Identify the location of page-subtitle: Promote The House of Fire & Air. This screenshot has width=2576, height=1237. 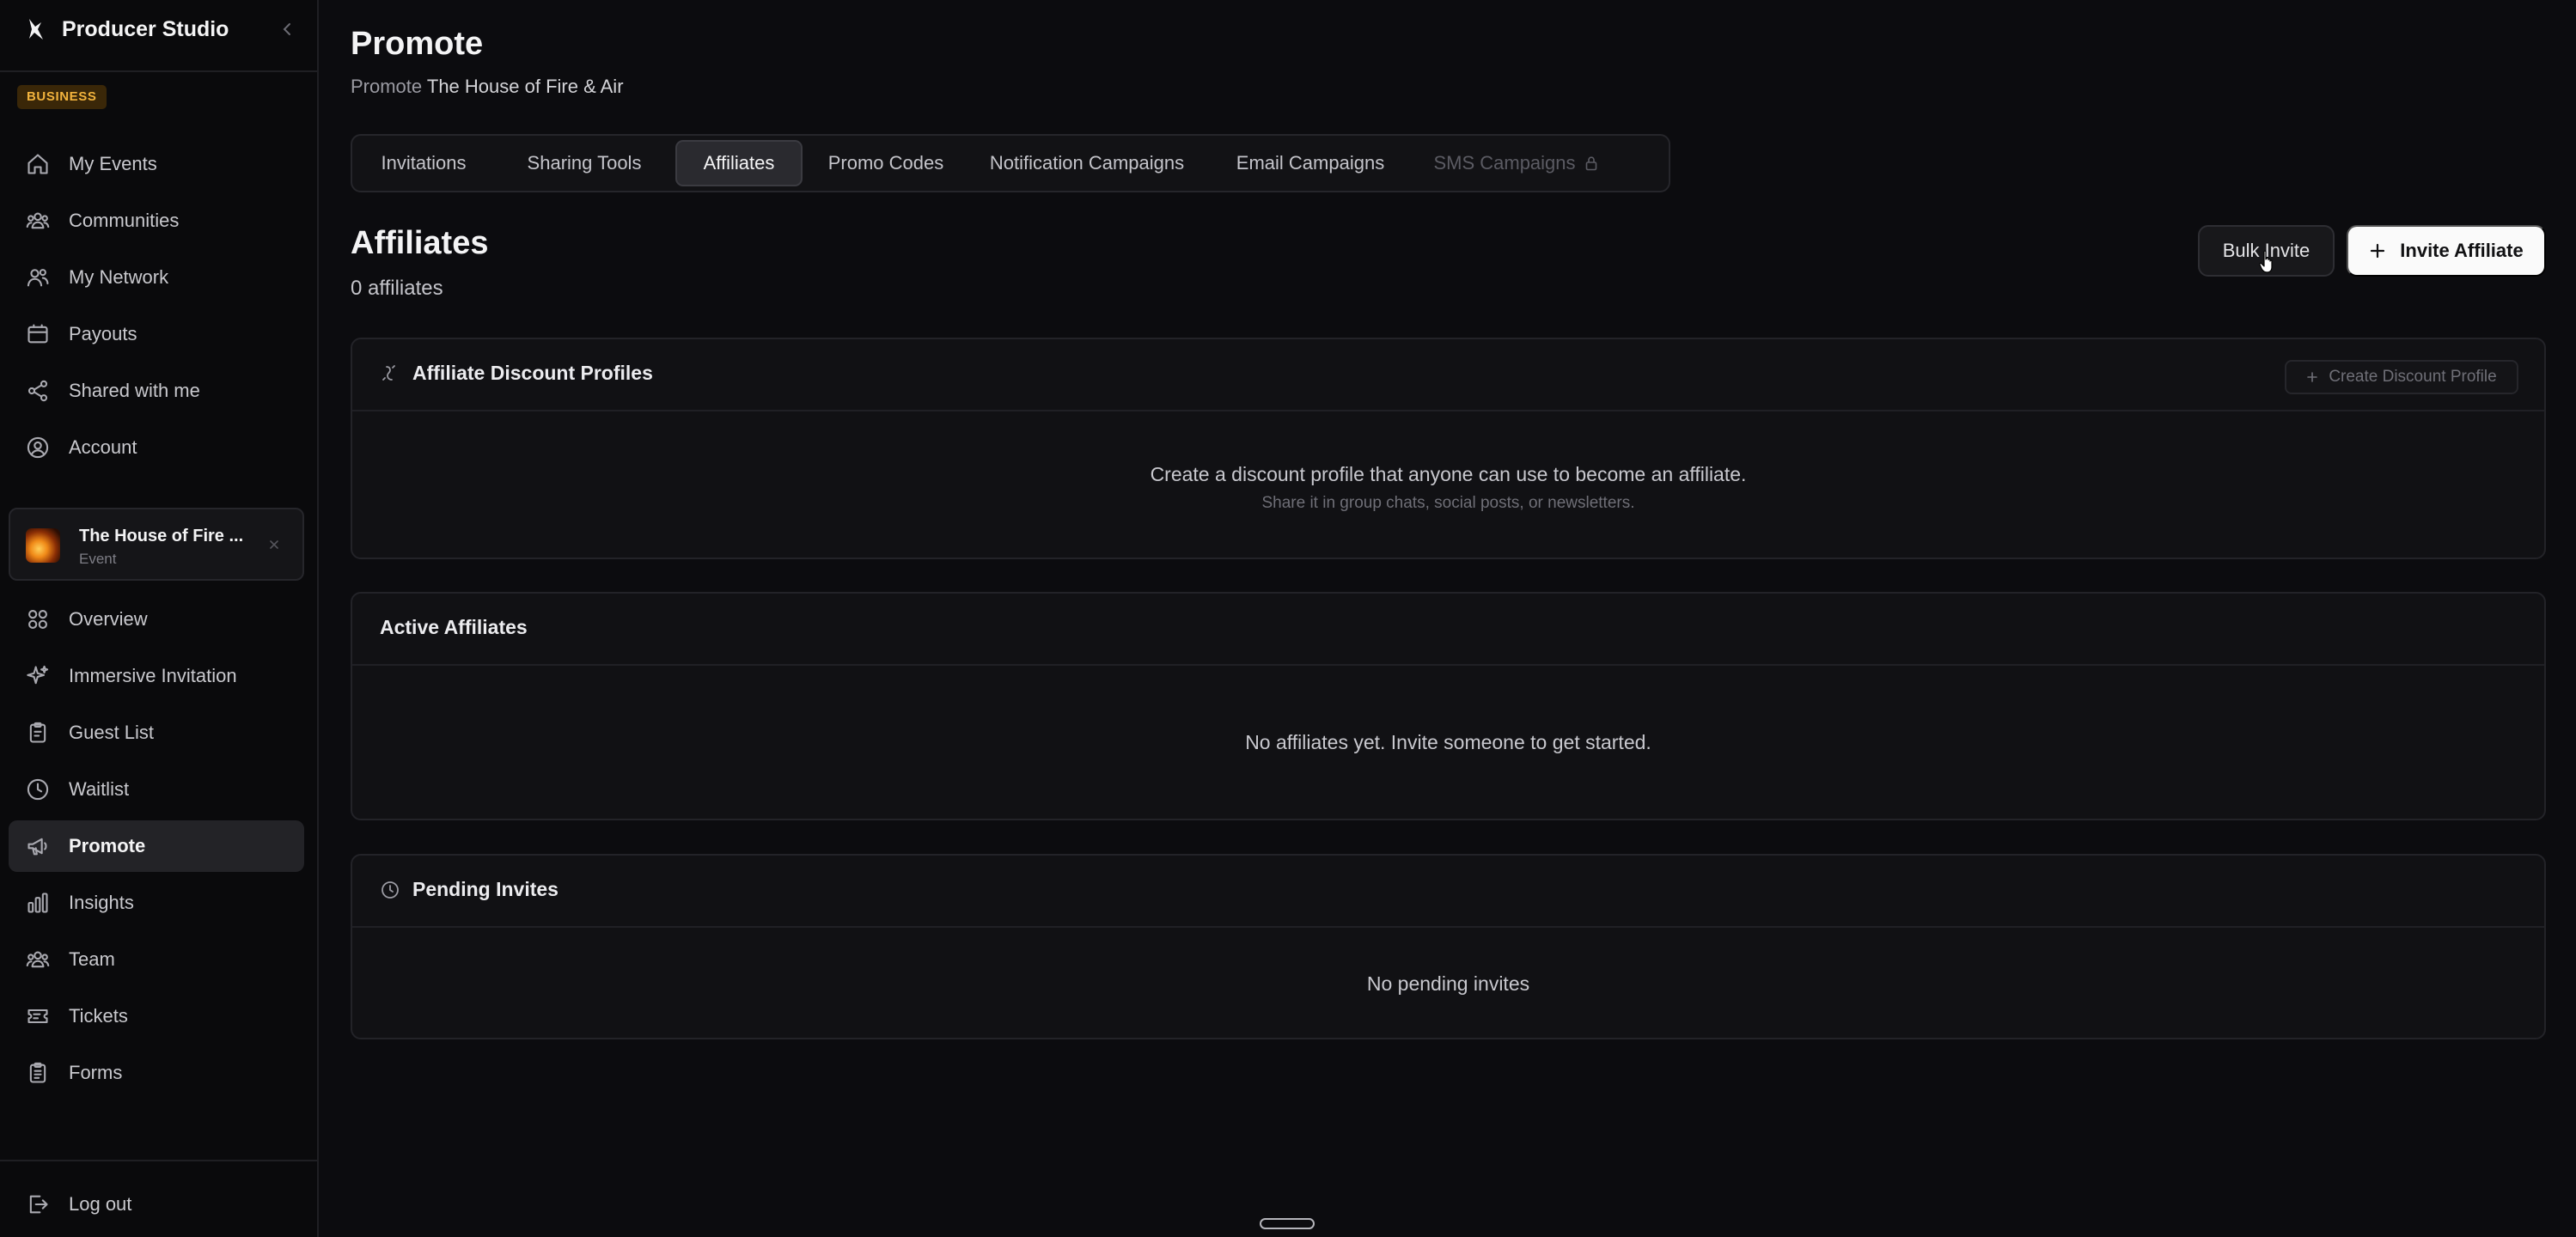
(487, 87).